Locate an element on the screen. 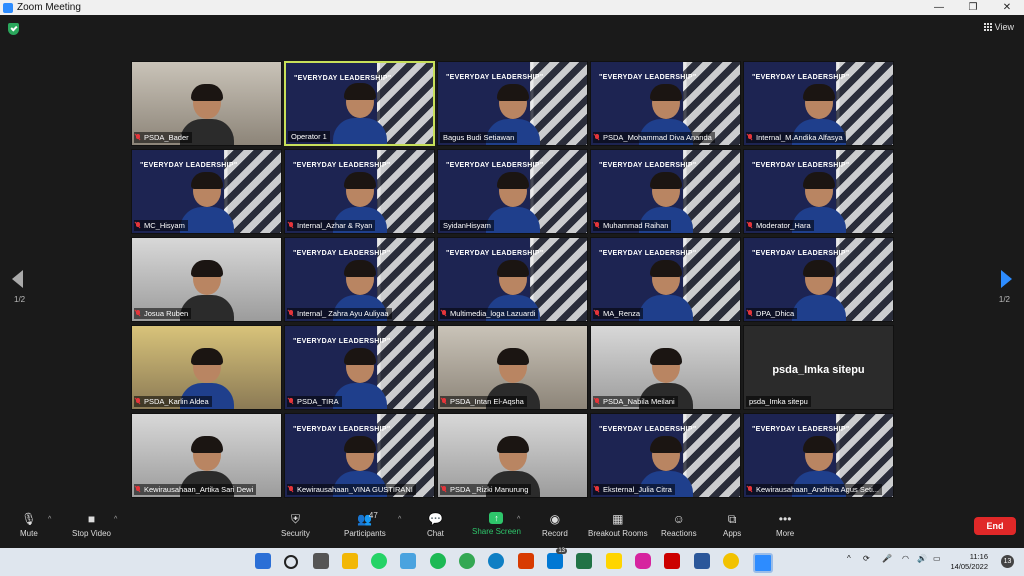 The image size is (1024, 576). zoom-taskbar-icon is located at coordinates (763, 563).